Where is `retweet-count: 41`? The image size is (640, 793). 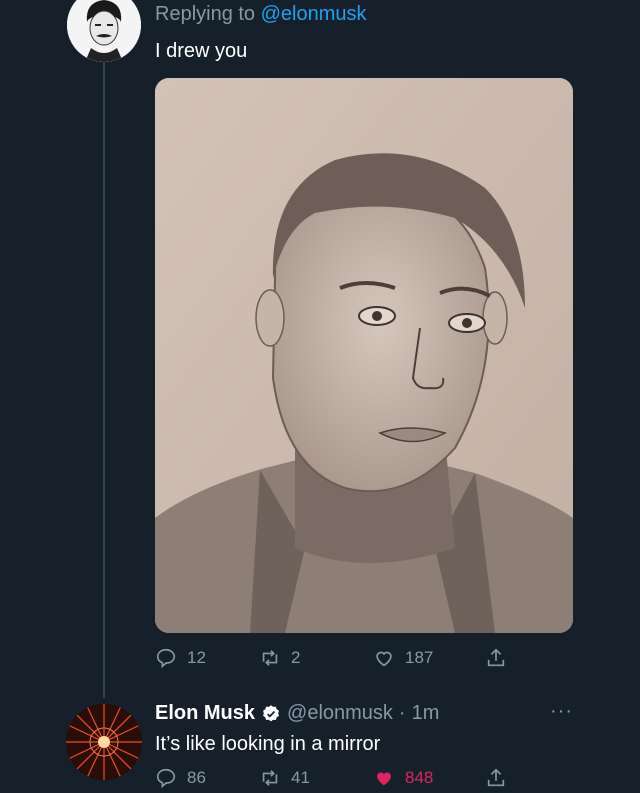 retweet-count: 41 is located at coordinates (300, 777).